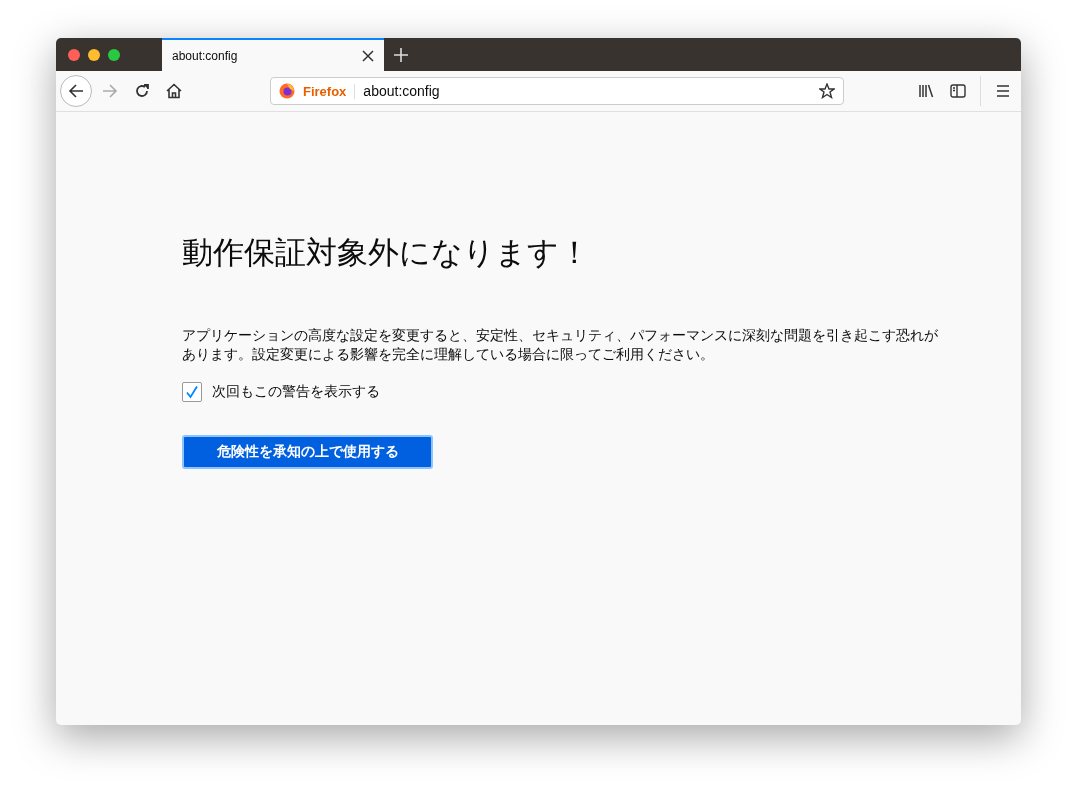 The height and width of the screenshot is (799, 1077). I want to click on show-warning-checkbox, so click(192, 392).